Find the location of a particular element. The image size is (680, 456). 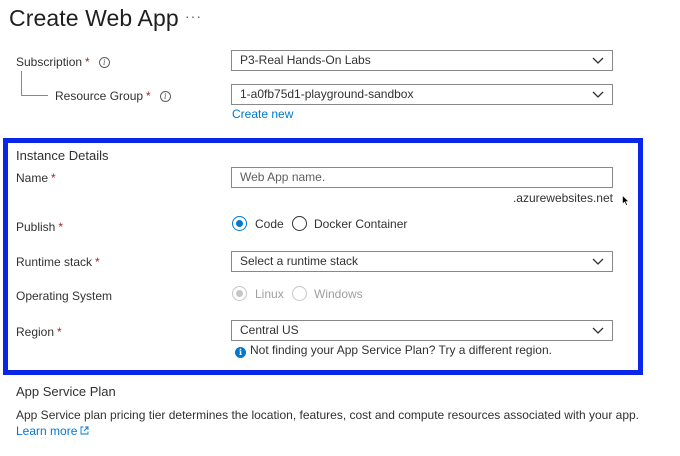

create-new-link: Create new is located at coordinates (262, 114).